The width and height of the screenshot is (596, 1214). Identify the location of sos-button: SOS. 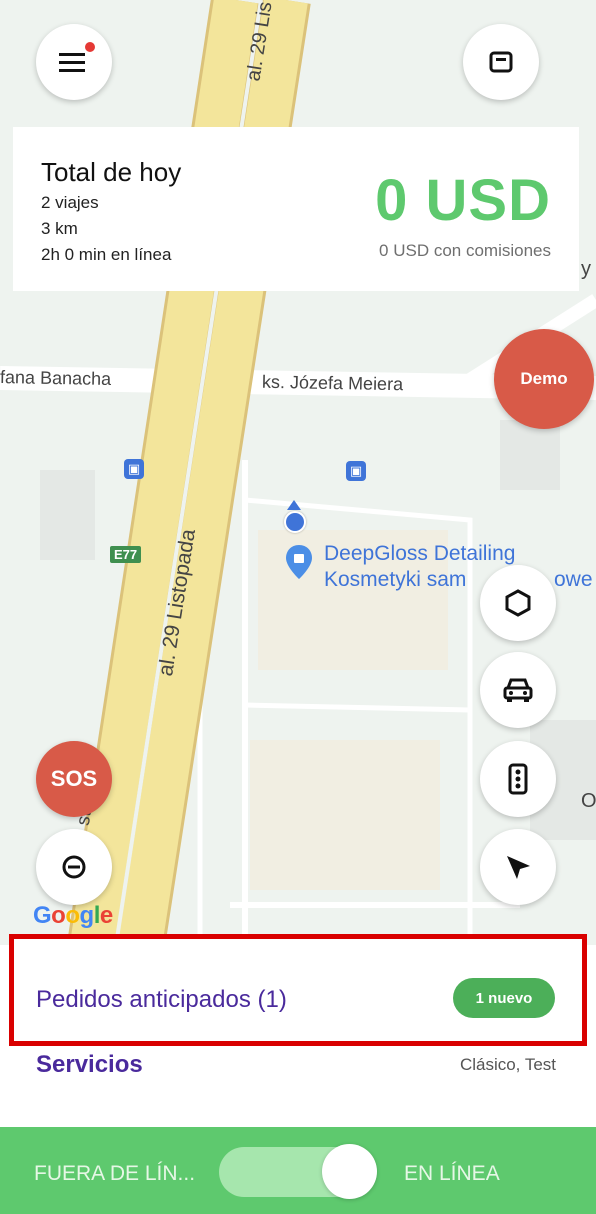
(74, 779).